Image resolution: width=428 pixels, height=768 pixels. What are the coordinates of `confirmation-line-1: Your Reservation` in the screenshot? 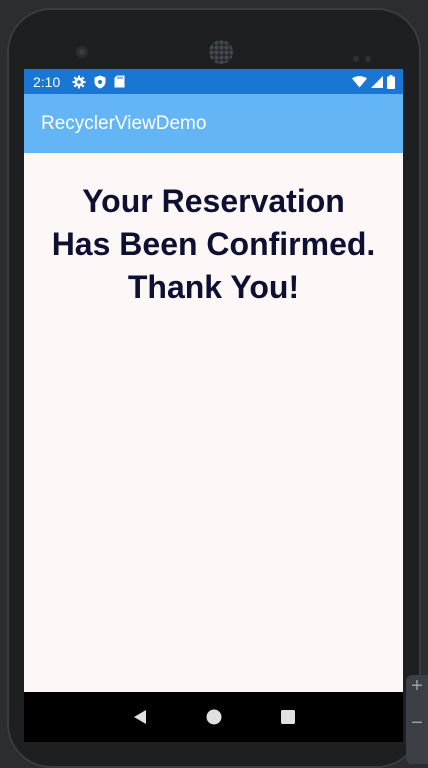 It's located at (213, 201).